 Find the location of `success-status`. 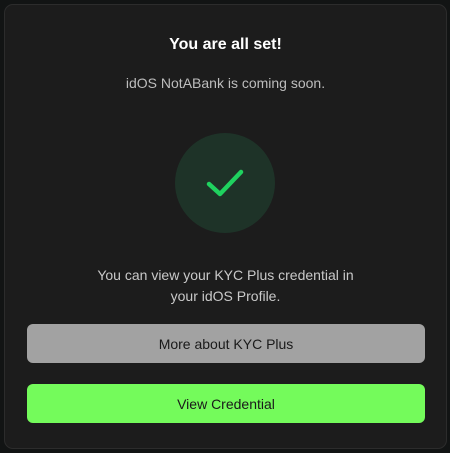

success-status is located at coordinates (225, 183).